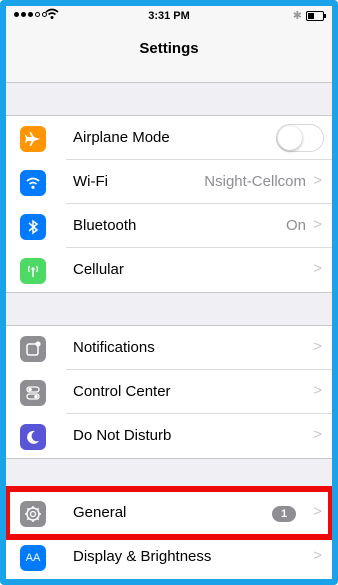 This screenshot has width=338, height=585. What do you see at coordinates (121, 137) in the screenshot?
I see `row-label: Airplane Mode` at bounding box center [121, 137].